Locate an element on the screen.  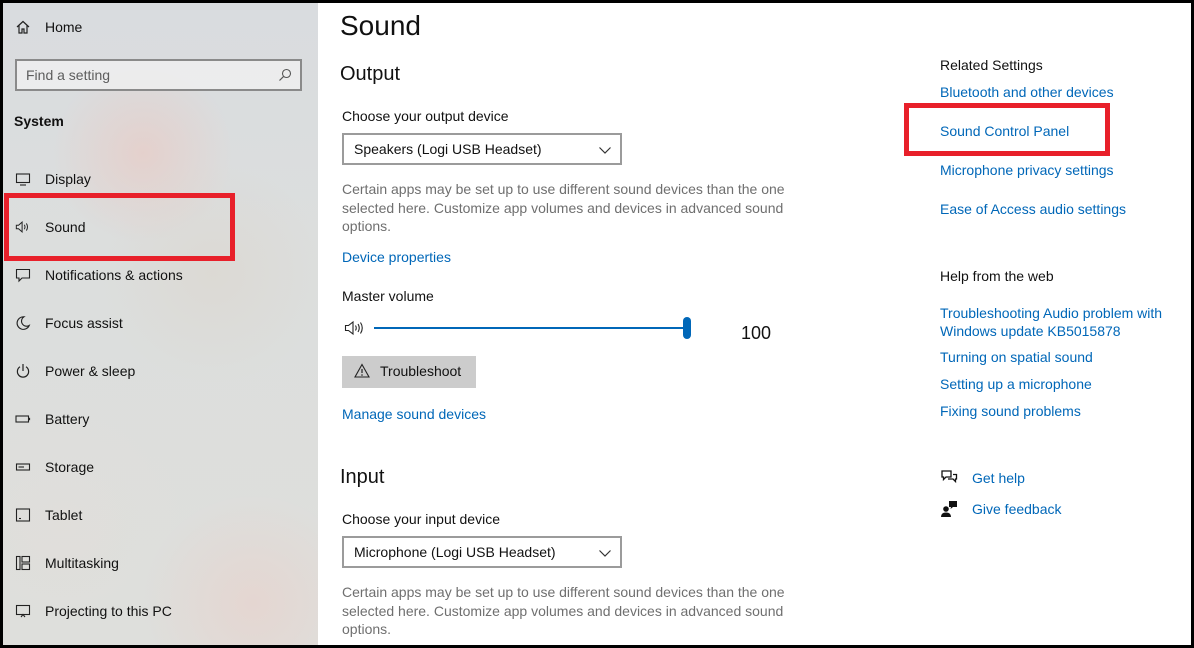
sidebar-item-projecting: Projecting to this PC is located at coordinates (160, 611).